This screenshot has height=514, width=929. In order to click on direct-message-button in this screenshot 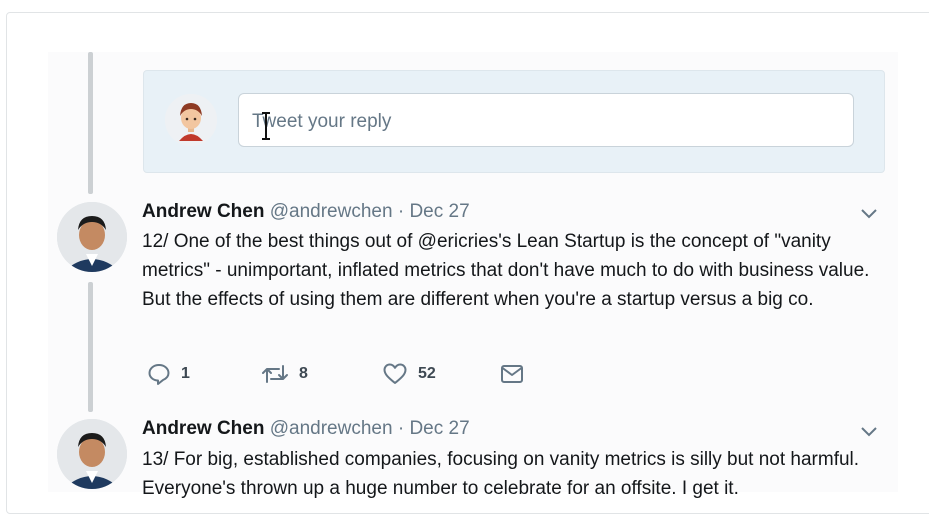, I will do `click(512, 374)`.